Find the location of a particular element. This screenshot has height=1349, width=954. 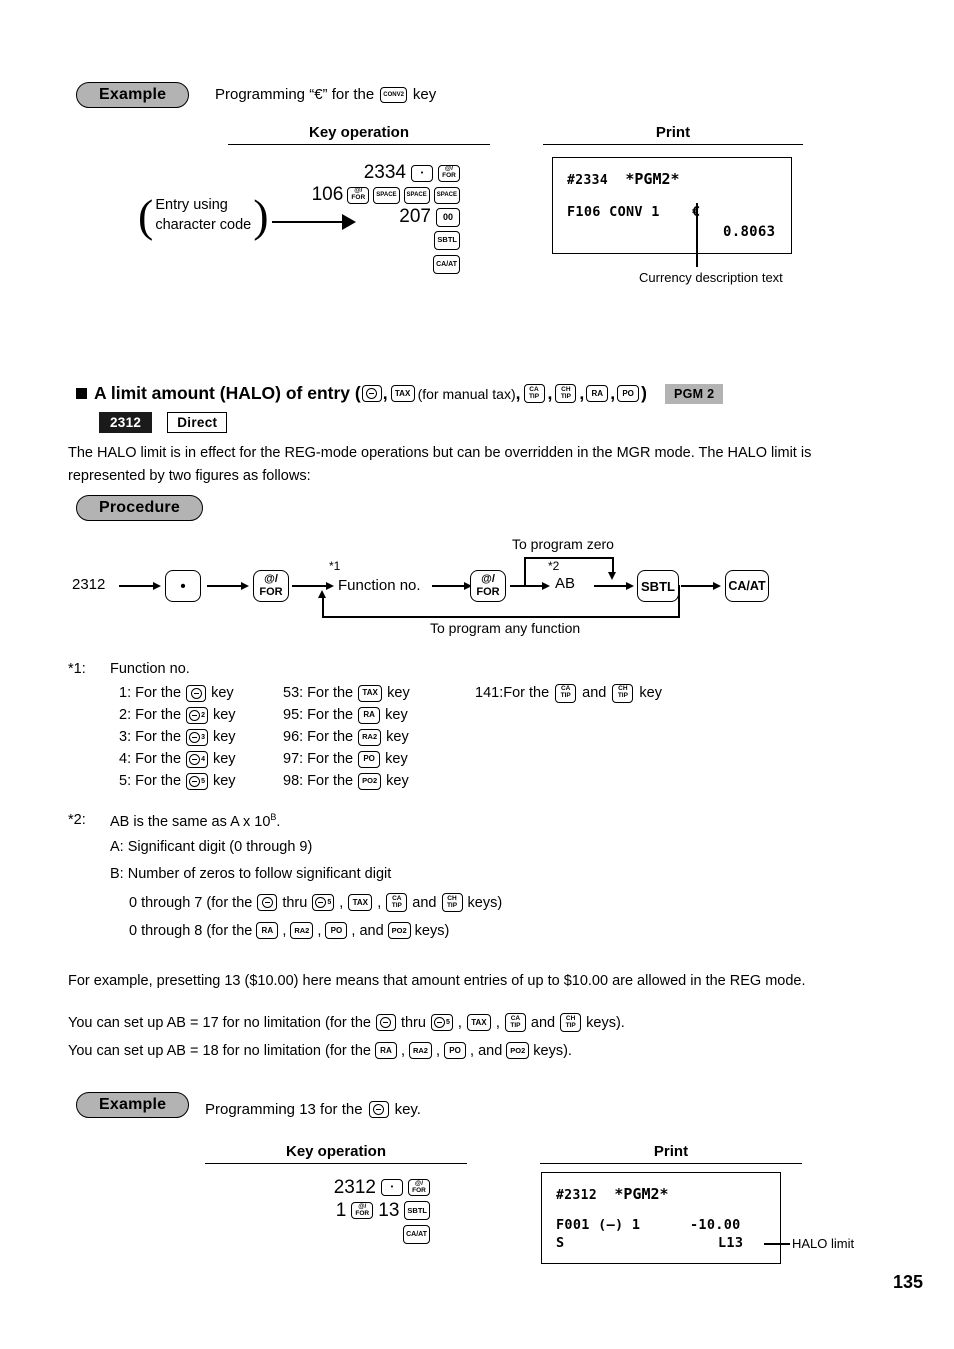

key-row-1: 2334 • @/FOR is located at coordinates (380, 173).